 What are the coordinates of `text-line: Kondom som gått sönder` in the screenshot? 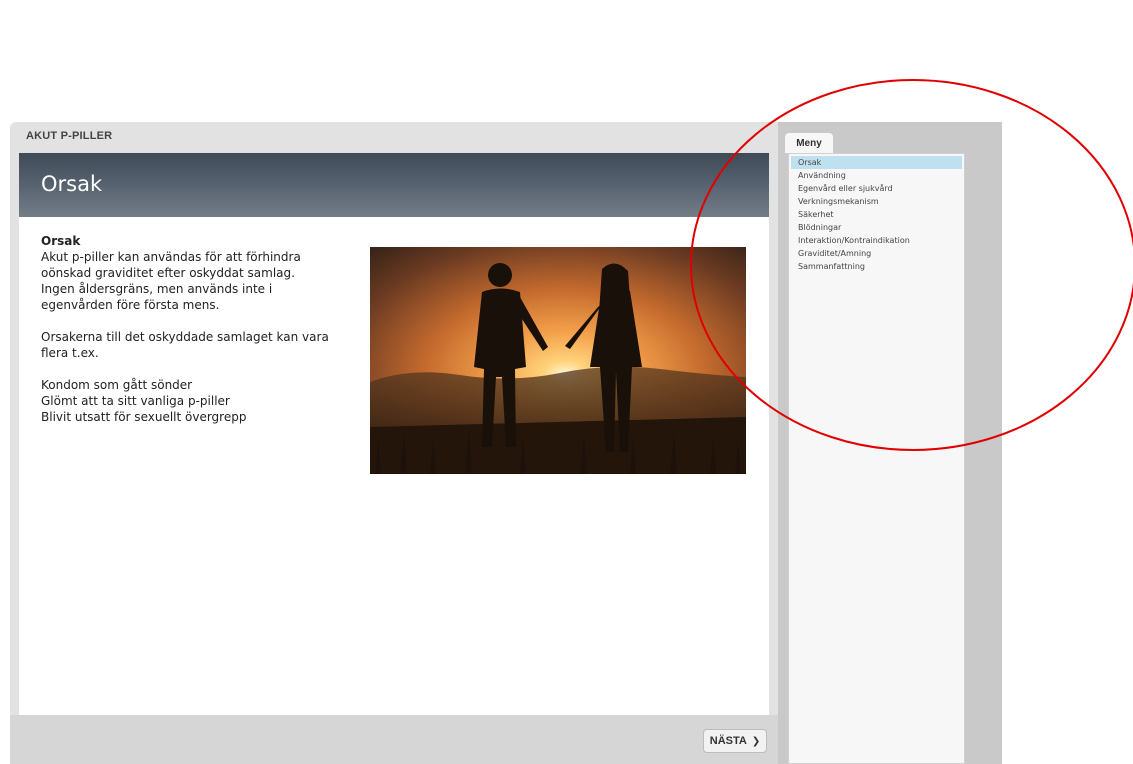 It's located at (117, 385).